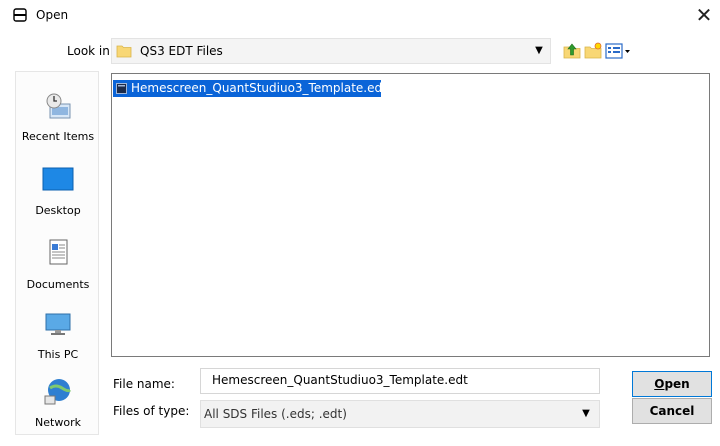  Describe the element at coordinates (58, 210) in the screenshot. I see `place-label: Desktop` at that location.